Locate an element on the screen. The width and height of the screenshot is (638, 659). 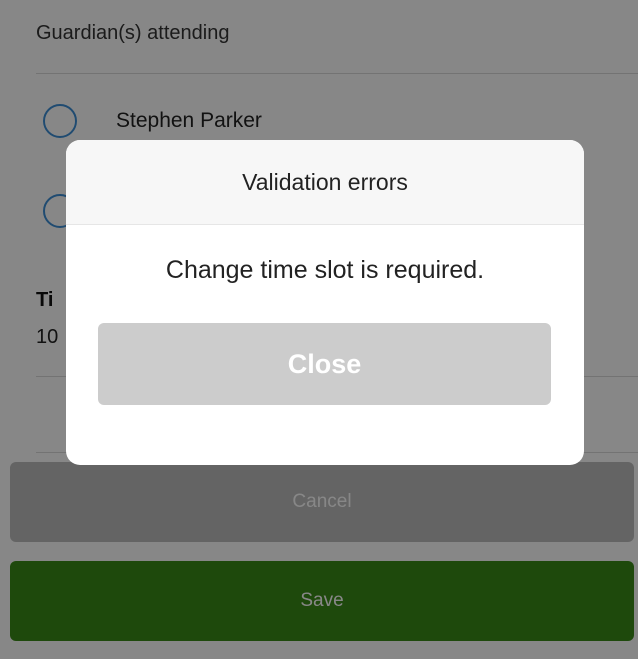
close-button: Close is located at coordinates (324, 364).